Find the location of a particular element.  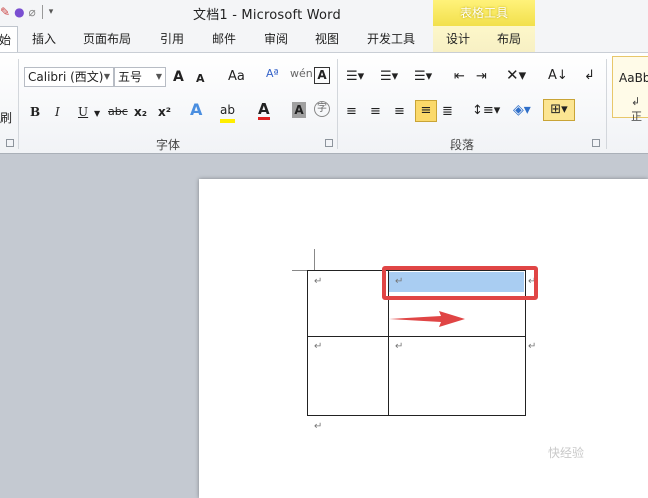

multilevel-list-icon: ☰▾ is located at coordinates (423, 77).